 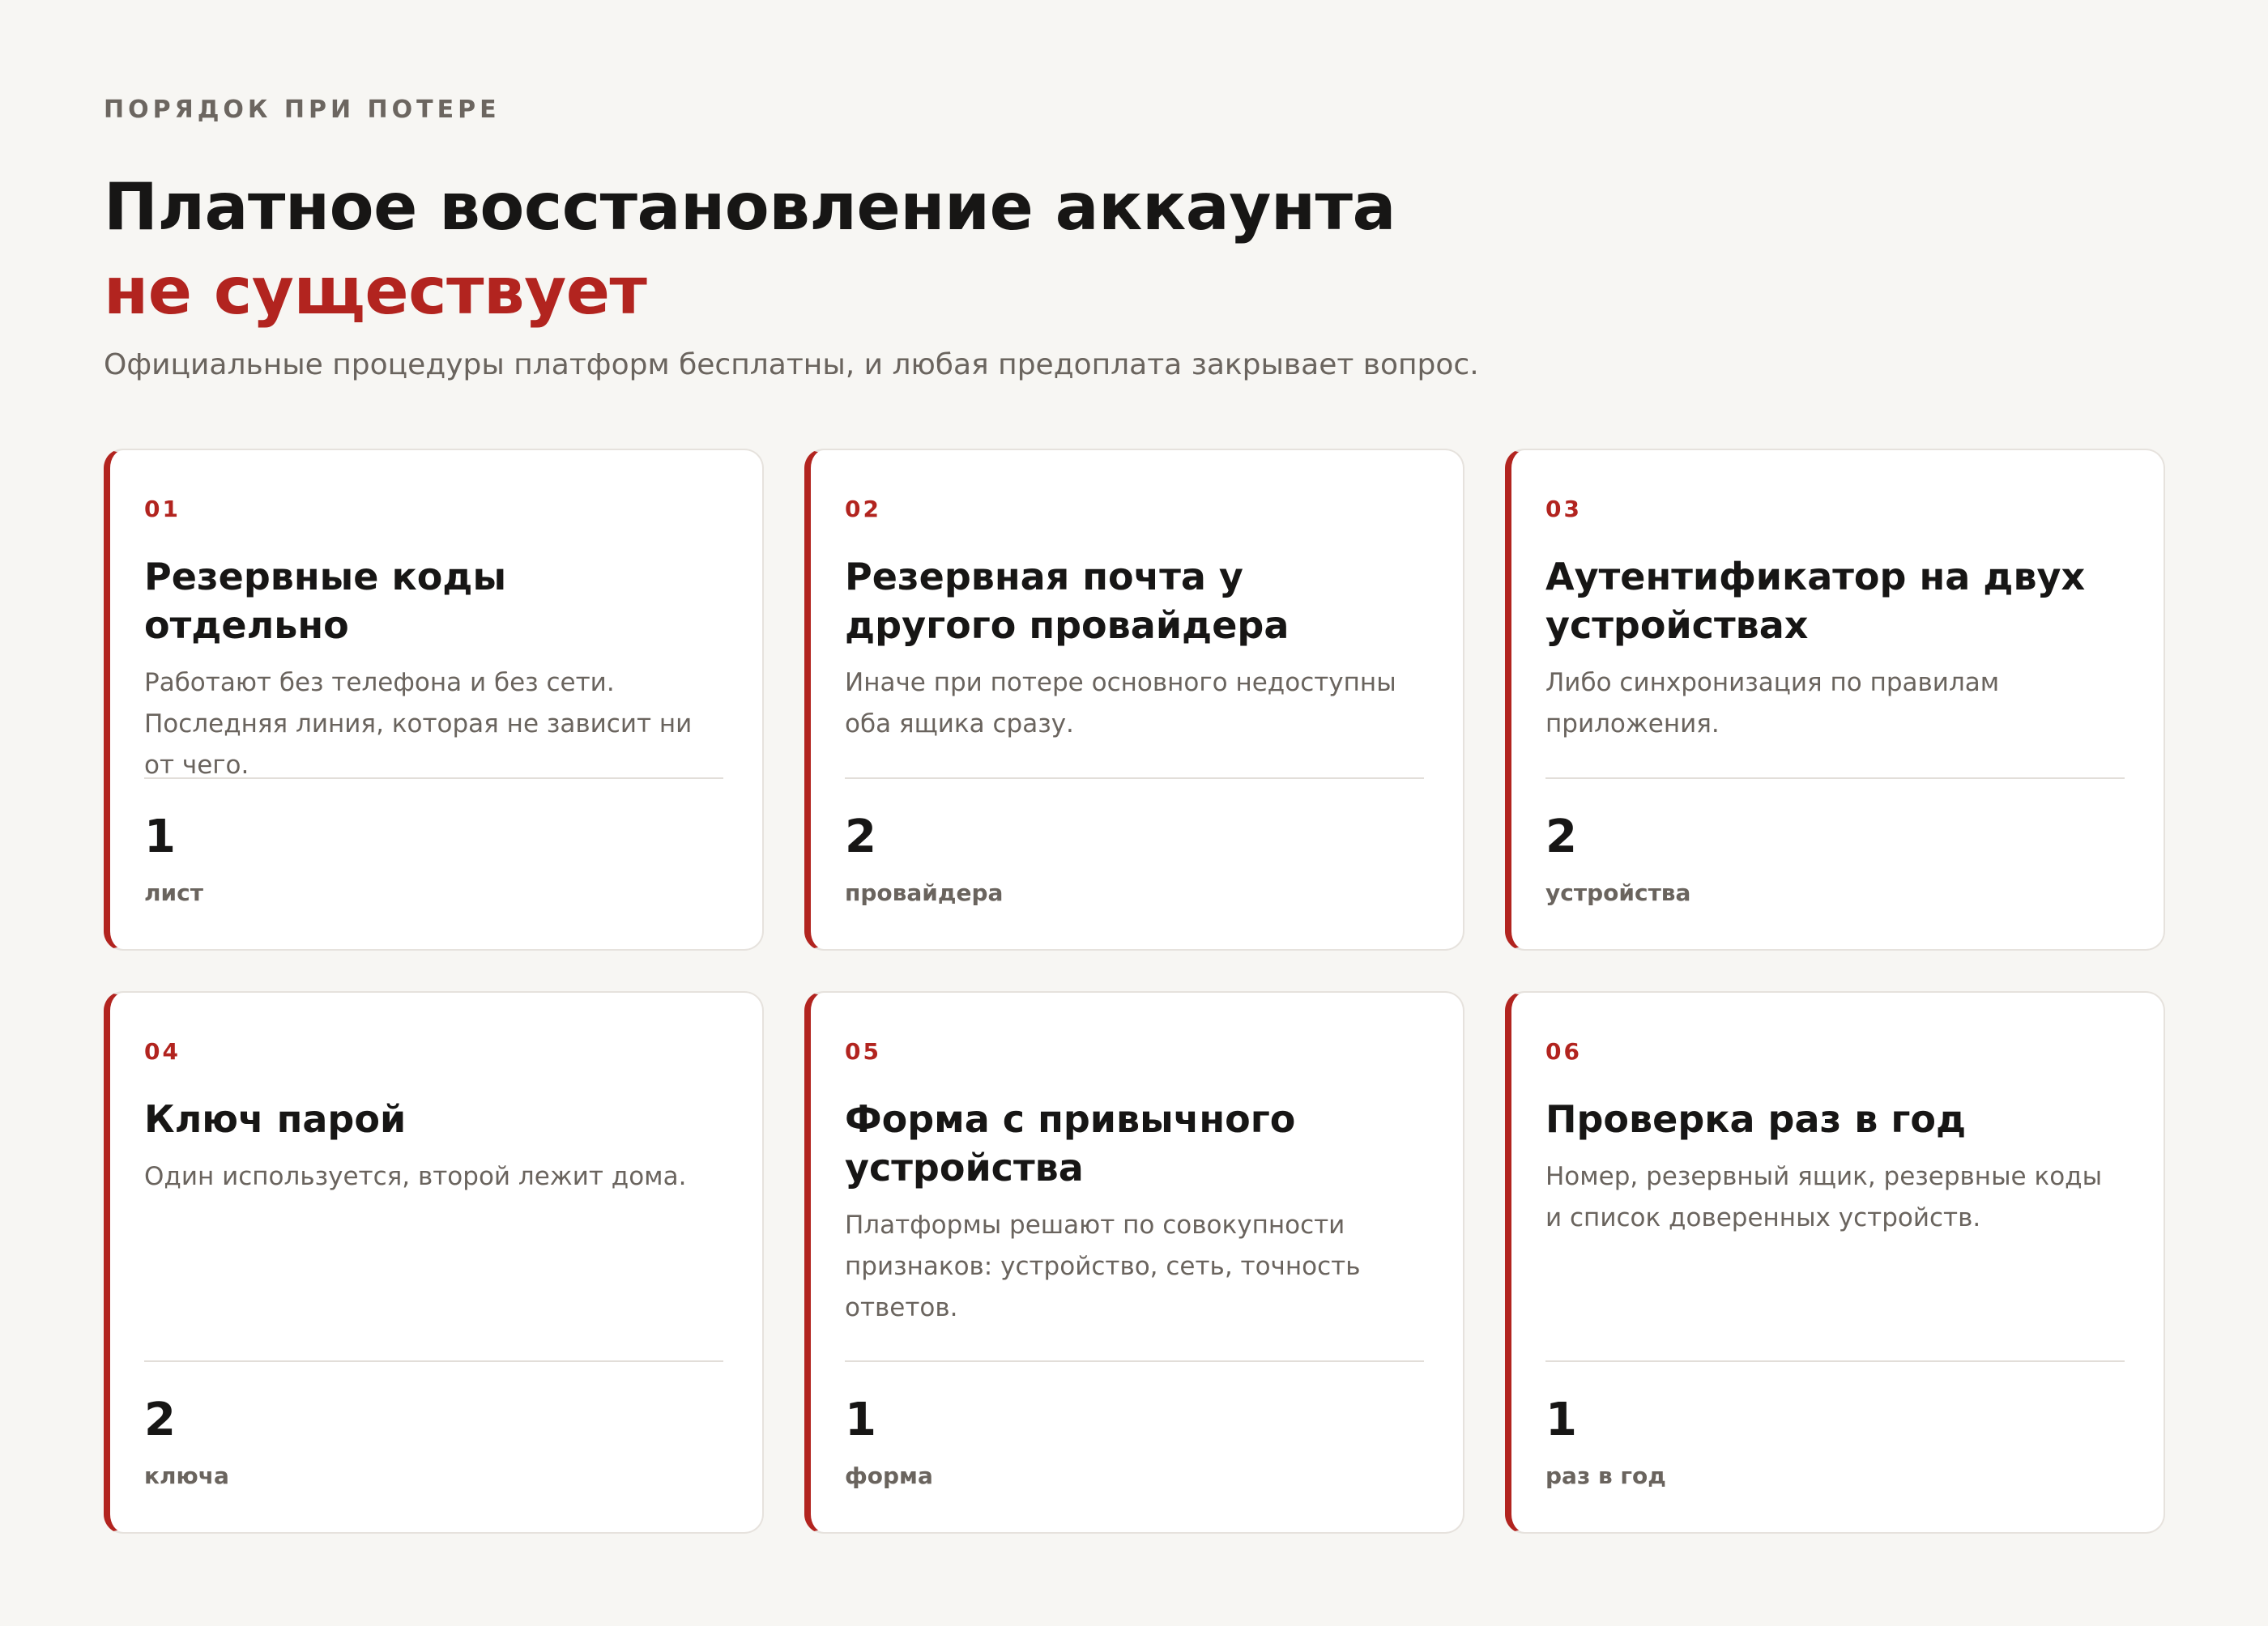 I want to click on card-title: Резервные коды отдельно, so click(x=325, y=601).